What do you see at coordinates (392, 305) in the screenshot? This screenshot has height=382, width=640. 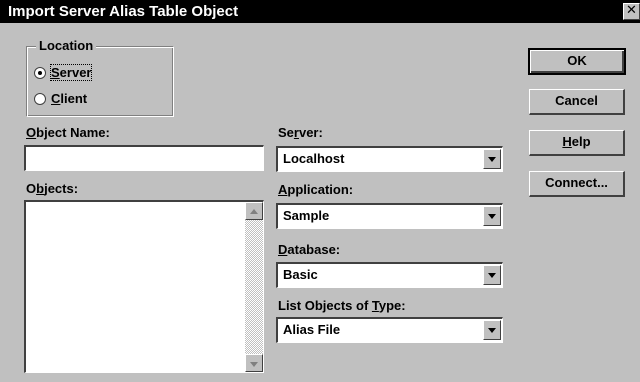 I see `list-type-label-rest: ype:` at bounding box center [392, 305].